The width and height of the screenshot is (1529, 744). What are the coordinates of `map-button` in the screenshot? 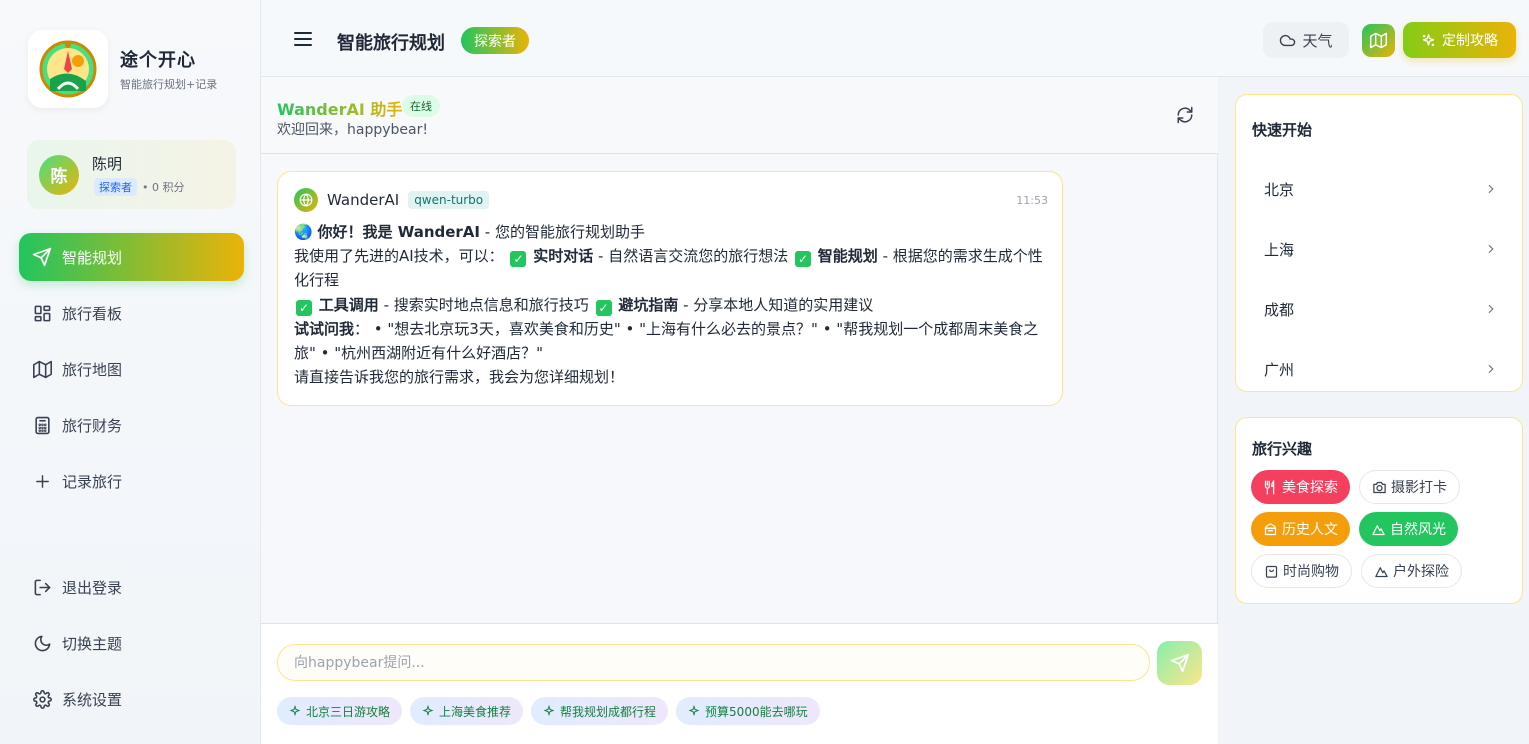 It's located at (1378, 40).